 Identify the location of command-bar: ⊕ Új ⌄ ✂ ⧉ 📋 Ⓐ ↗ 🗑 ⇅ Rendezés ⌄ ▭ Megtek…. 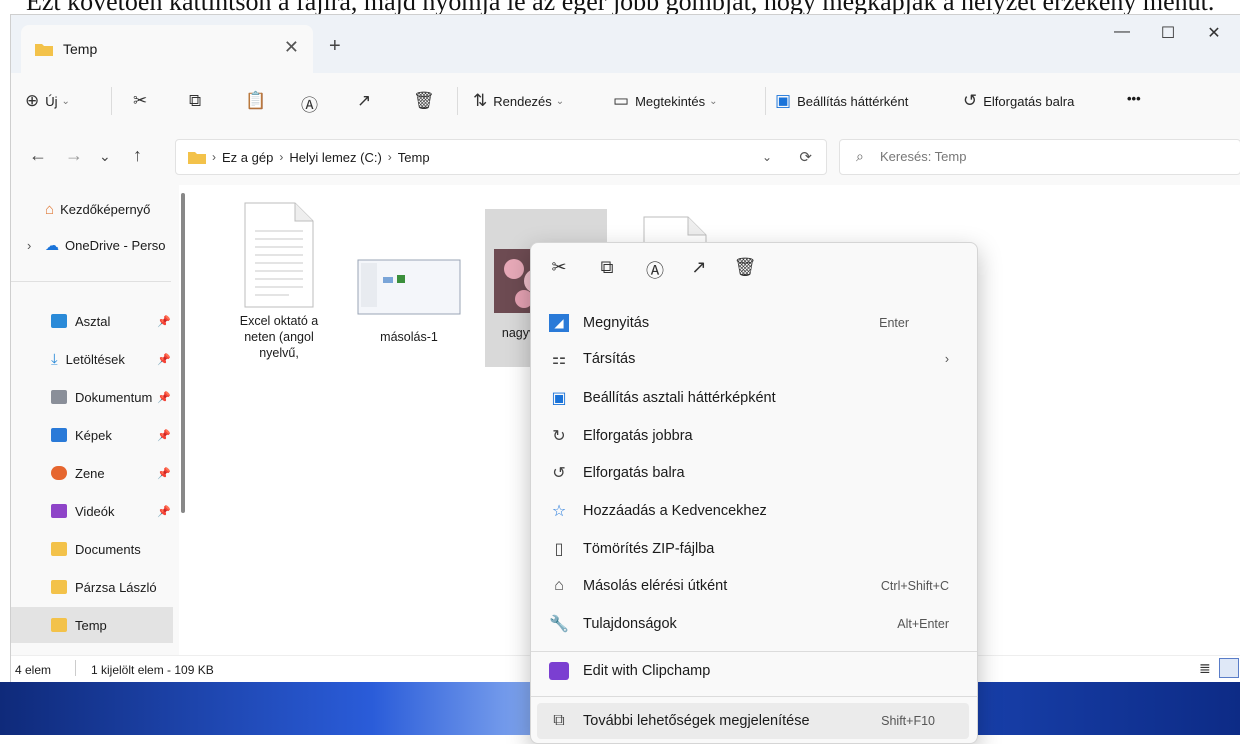
(625, 101).